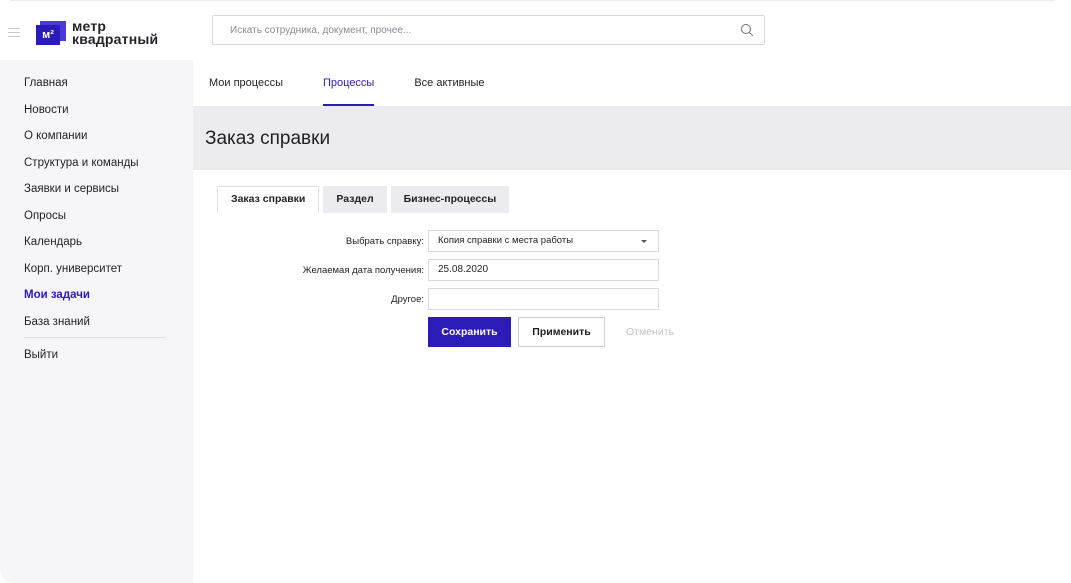 The width and height of the screenshot is (1071, 583). I want to click on date-field, so click(543, 269).